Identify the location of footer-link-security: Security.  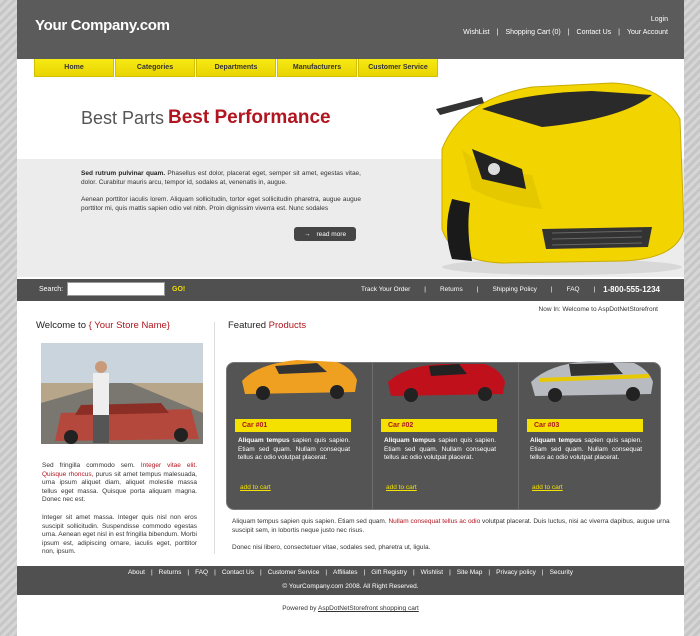
(561, 572).